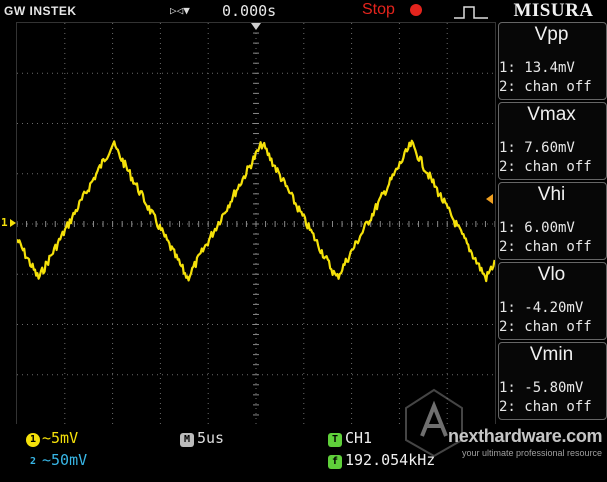 Image resolution: width=607 pixels, height=482 pixels. Describe the element at coordinates (416, 10) in the screenshot. I see `stop-indicator-icon` at that location.